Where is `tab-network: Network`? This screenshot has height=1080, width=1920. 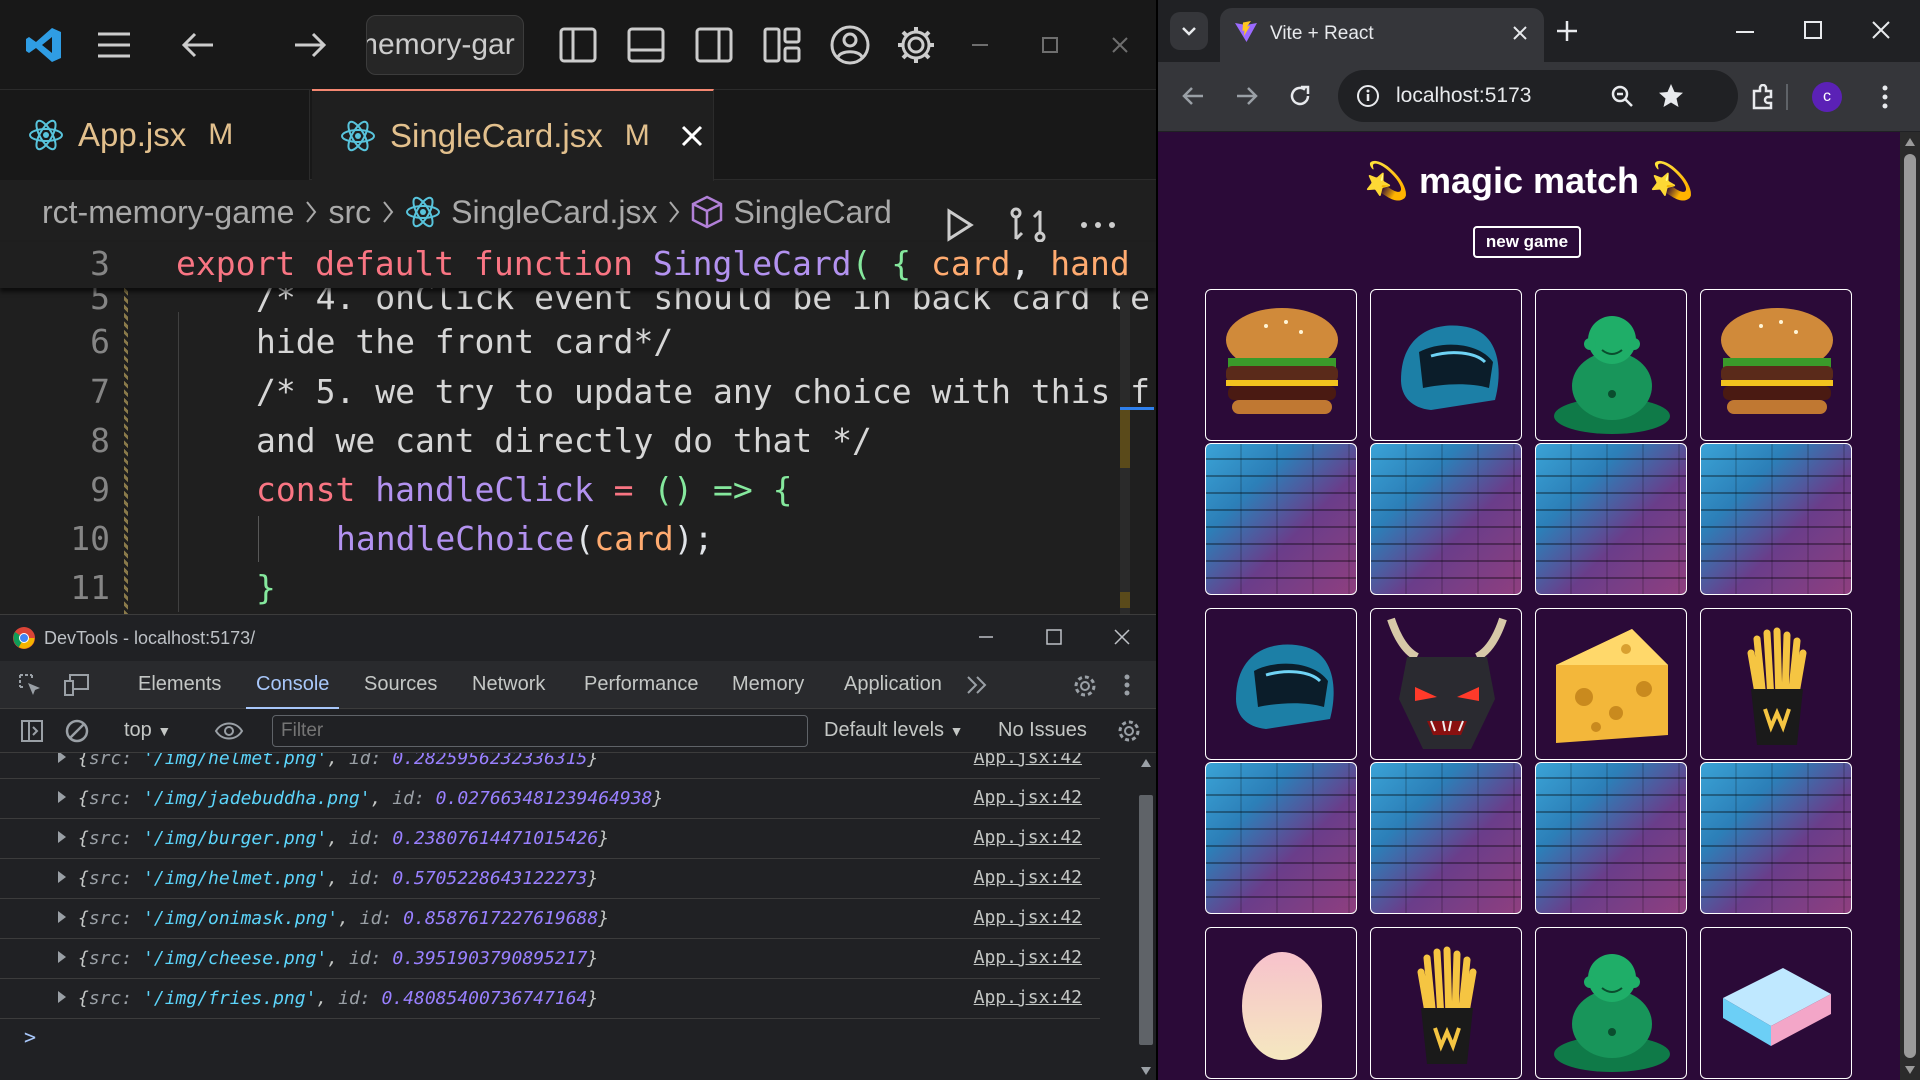 tab-network: Network is located at coordinates (508, 685).